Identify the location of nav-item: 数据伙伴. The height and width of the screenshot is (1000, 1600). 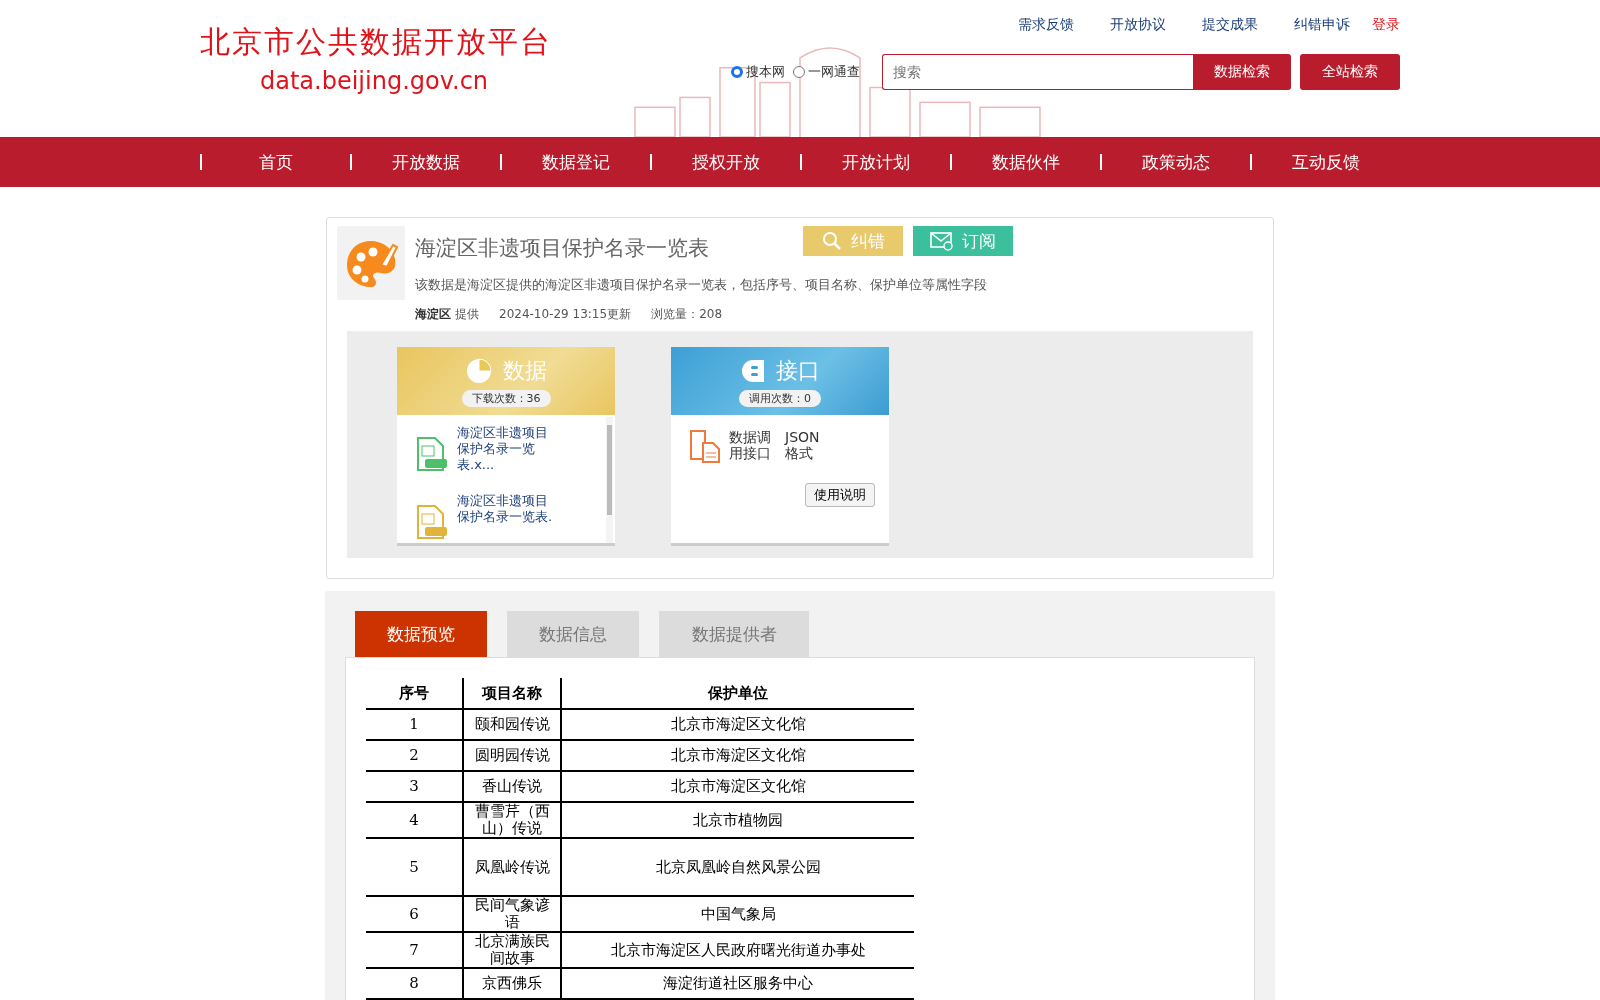
(1026, 162).